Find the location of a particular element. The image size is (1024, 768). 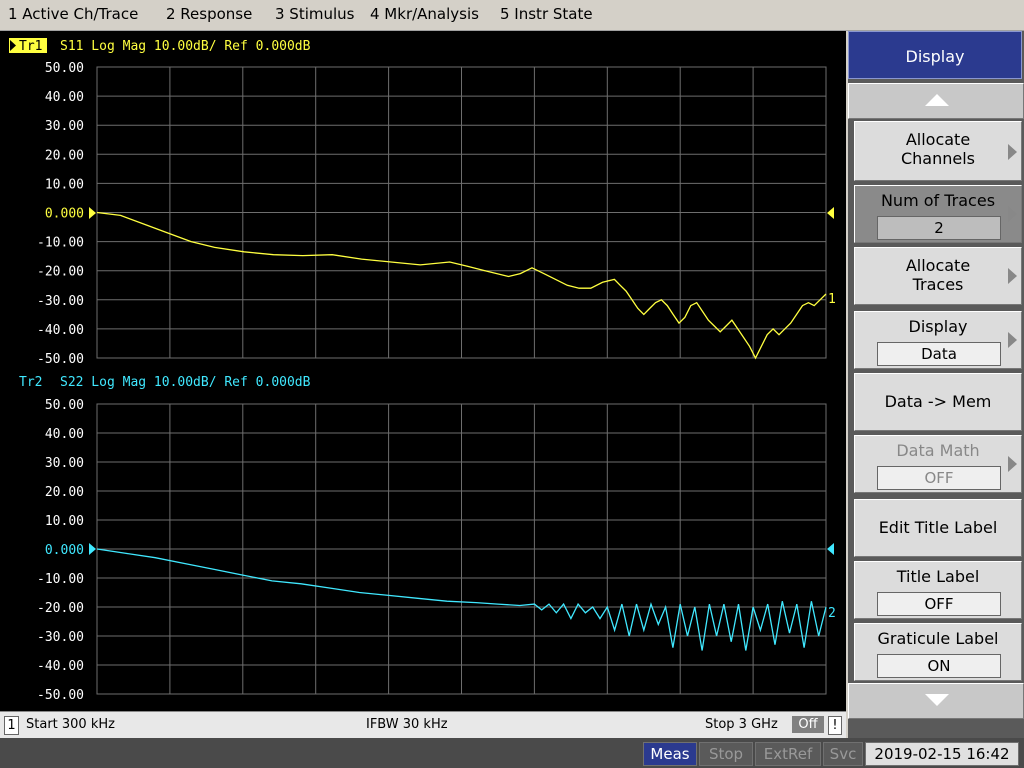

menu-mkr-analysis: 4 Mkr/Analysis is located at coordinates (424, 14).